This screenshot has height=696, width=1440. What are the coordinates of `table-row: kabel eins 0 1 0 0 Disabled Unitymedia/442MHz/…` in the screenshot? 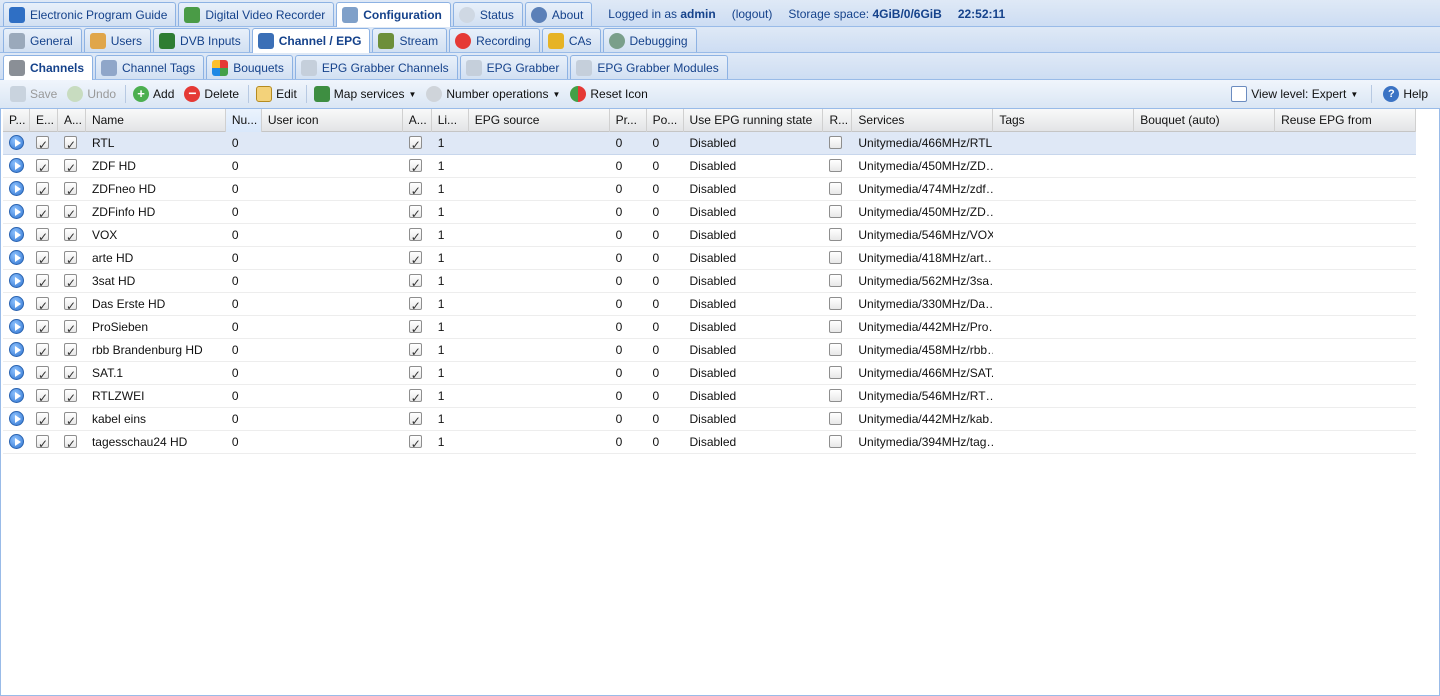 It's located at (709, 419).